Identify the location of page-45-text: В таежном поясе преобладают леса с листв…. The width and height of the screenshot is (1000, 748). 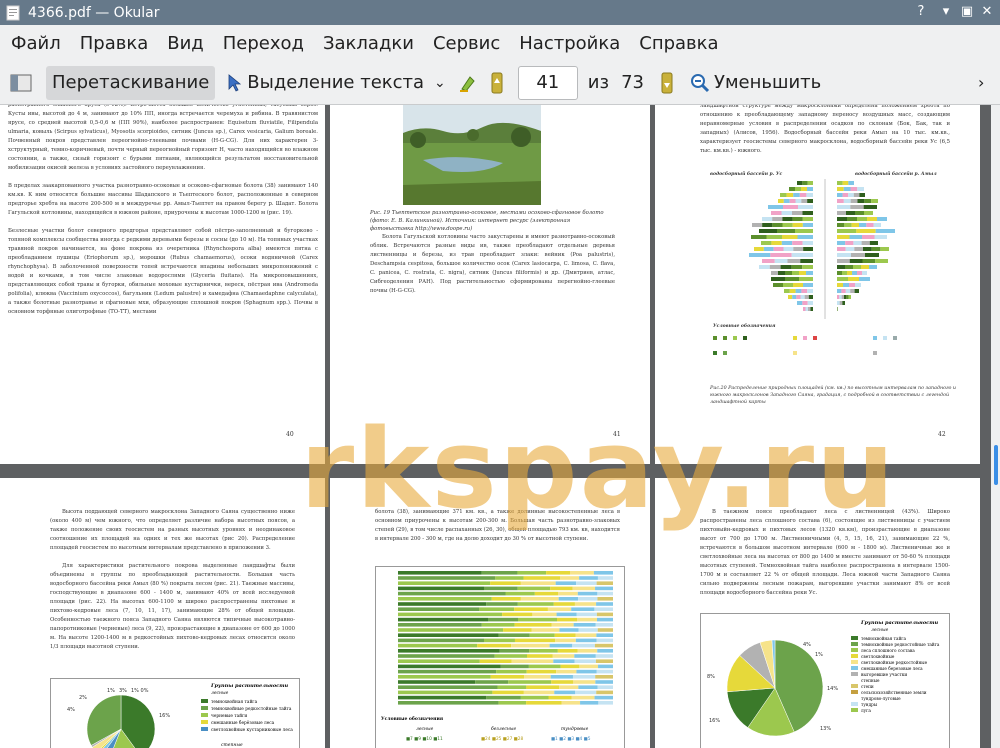
(825, 552).